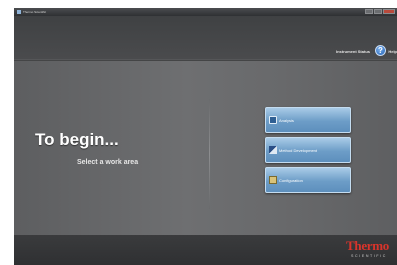  I want to click on close-button, so click(389, 11).